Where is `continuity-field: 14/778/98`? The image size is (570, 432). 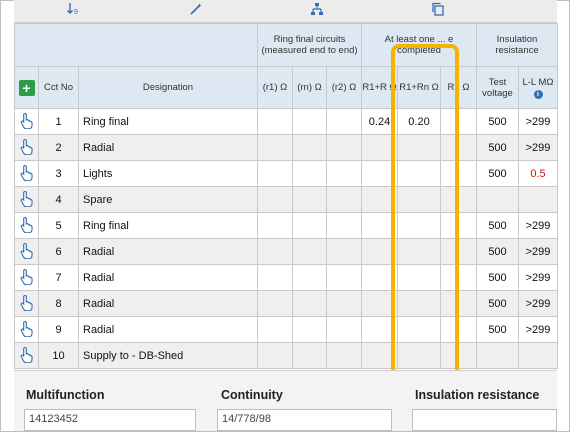 continuity-field: 14/778/98 is located at coordinates (304, 420).